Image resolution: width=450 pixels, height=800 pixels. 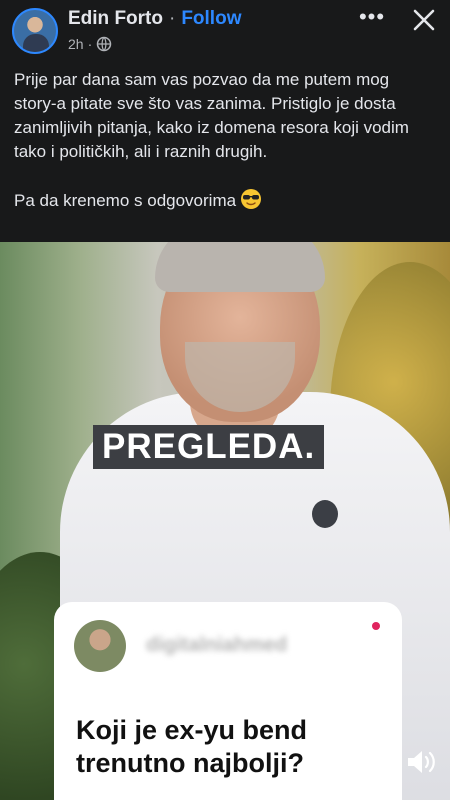 What do you see at coordinates (217, 645) in the screenshot?
I see `question-username: digitalniahmed` at bounding box center [217, 645].